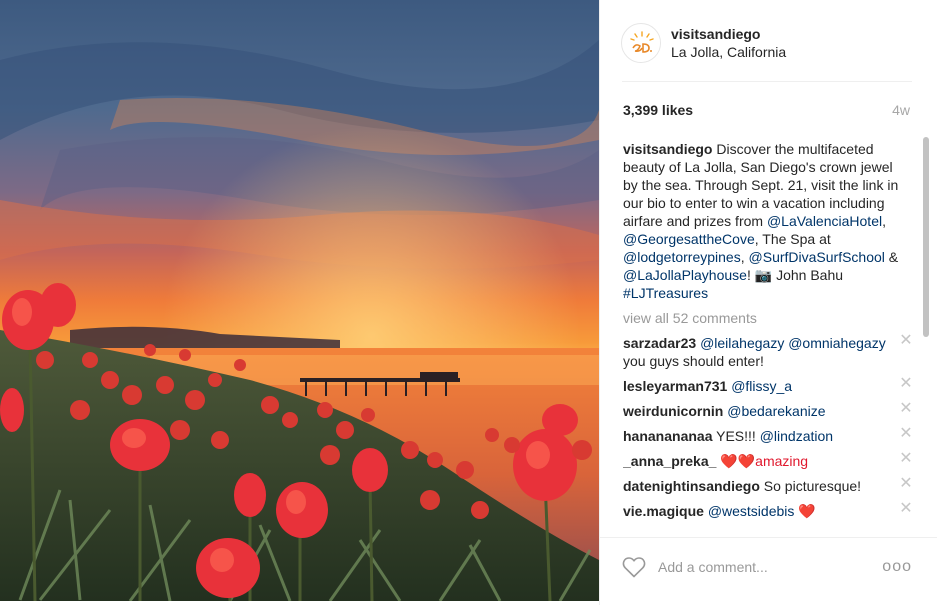  Describe the element at coordinates (793, 343) in the screenshot. I see `comment-mention: @leilahegazy @omniahegazy` at that location.